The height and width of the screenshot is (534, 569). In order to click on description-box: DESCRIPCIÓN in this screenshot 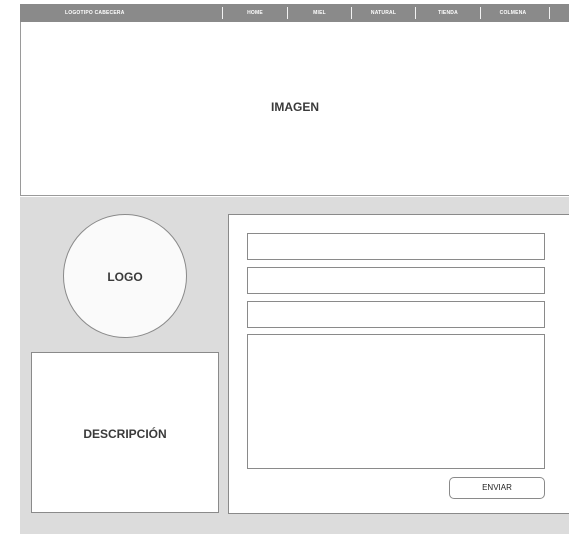, I will do `click(125, 432)`.